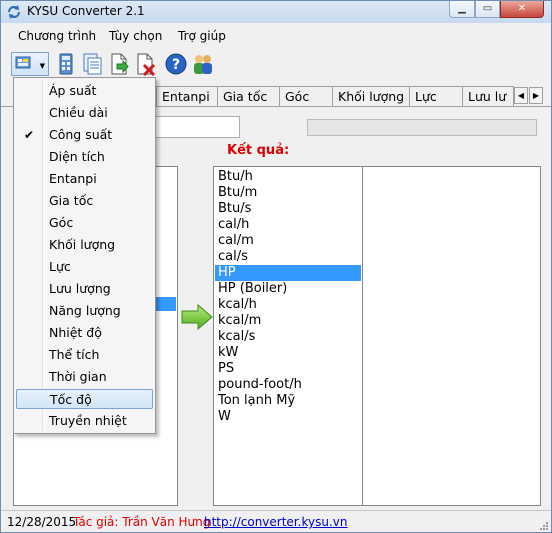  Describe the element at coordinates (86, 11) in the screenshot. I see `window-title: KYSU Converter 2.1` at that location.